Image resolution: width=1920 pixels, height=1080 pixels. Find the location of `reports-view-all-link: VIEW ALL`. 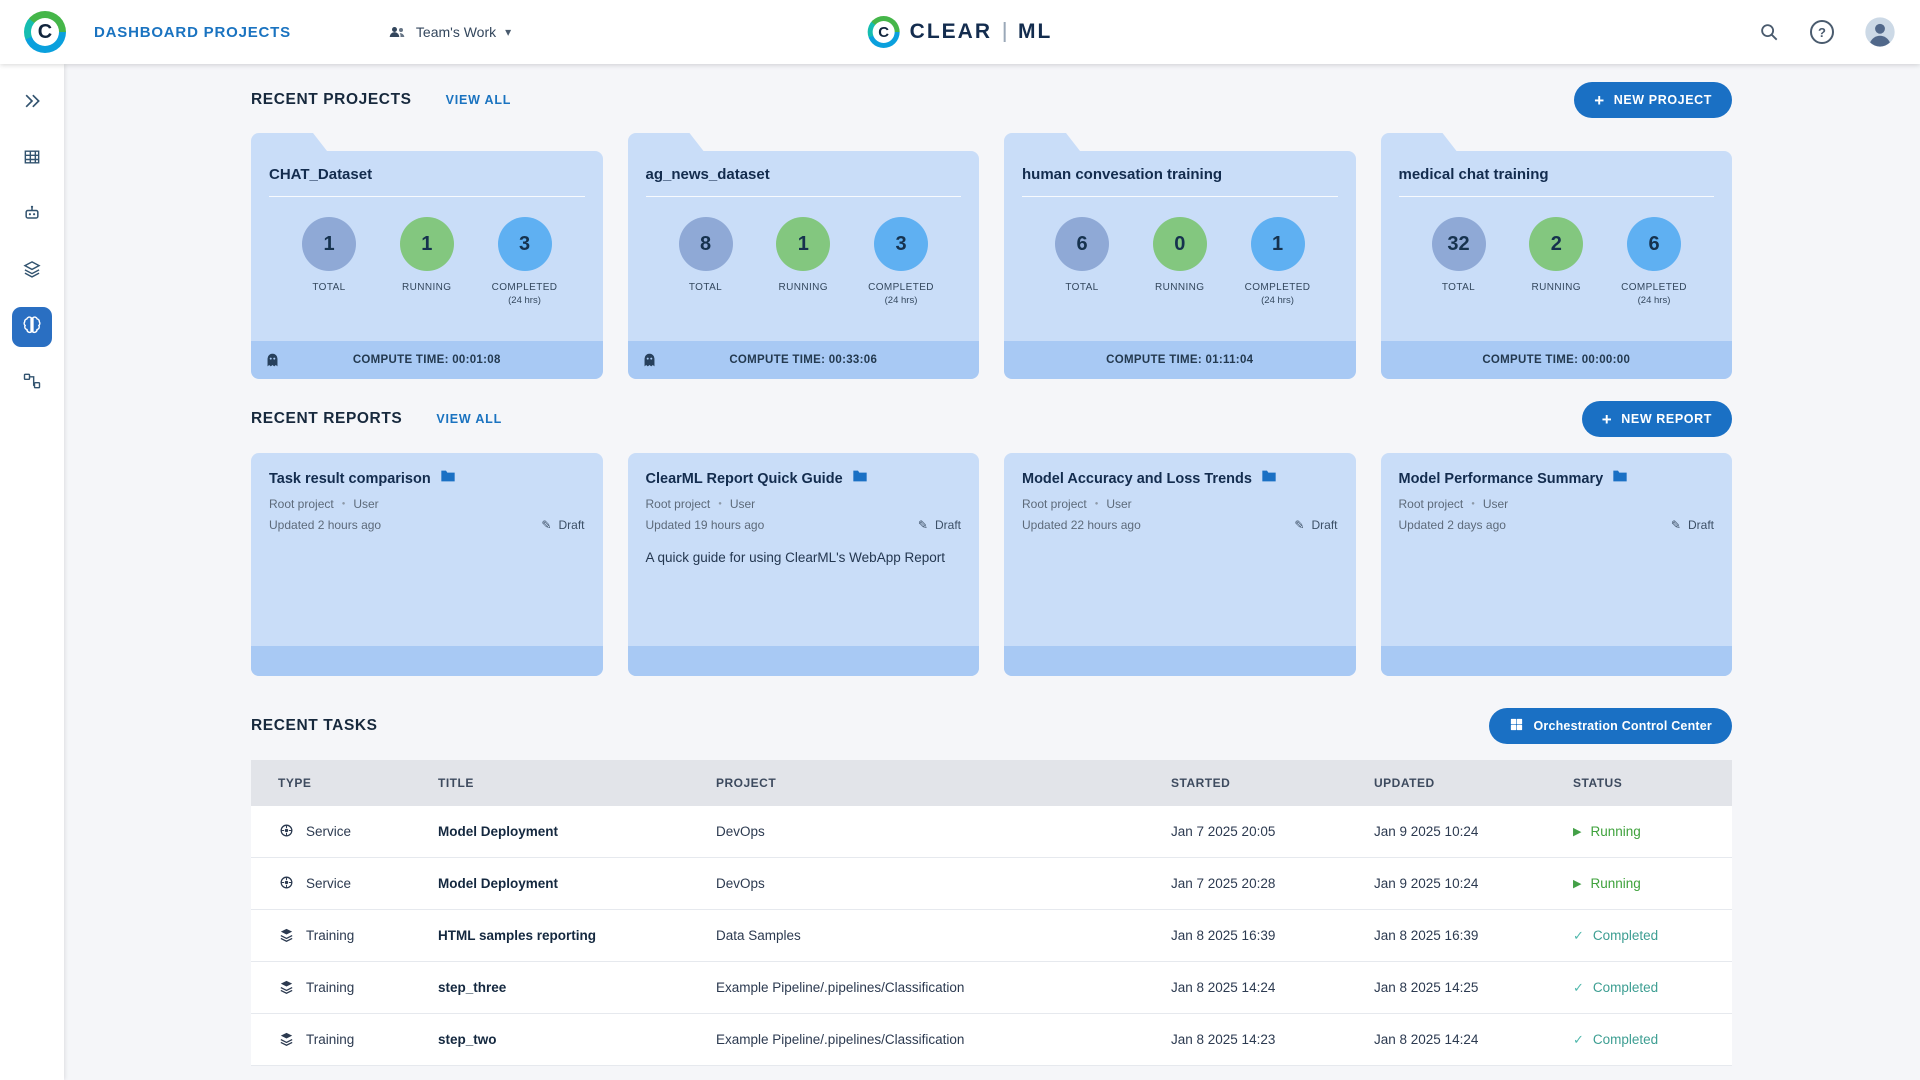

reports-view-all-link: VIEW ALL is located at coordinates (469, 419).